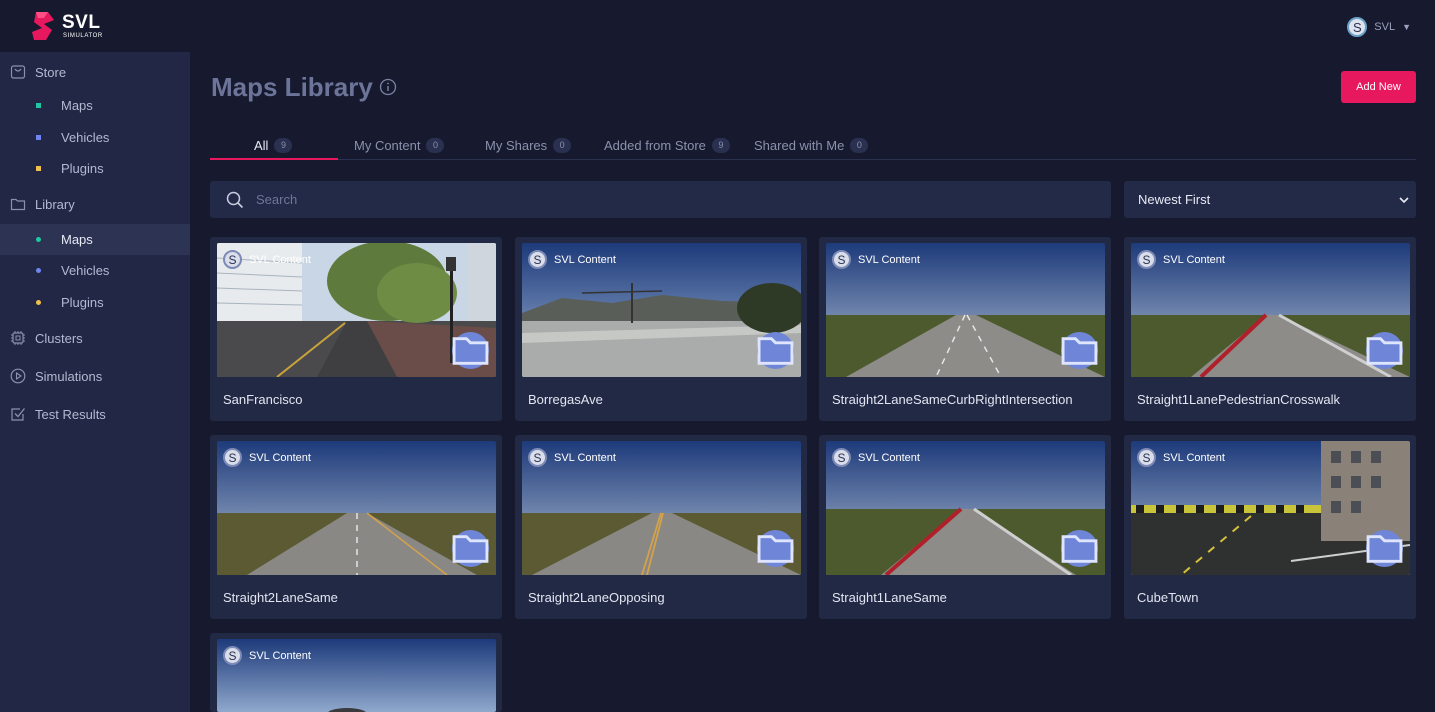  What do you see at coordinates (18, 338) in the screenshot?
I see `chip-icon` at bounding box center [18, 338].